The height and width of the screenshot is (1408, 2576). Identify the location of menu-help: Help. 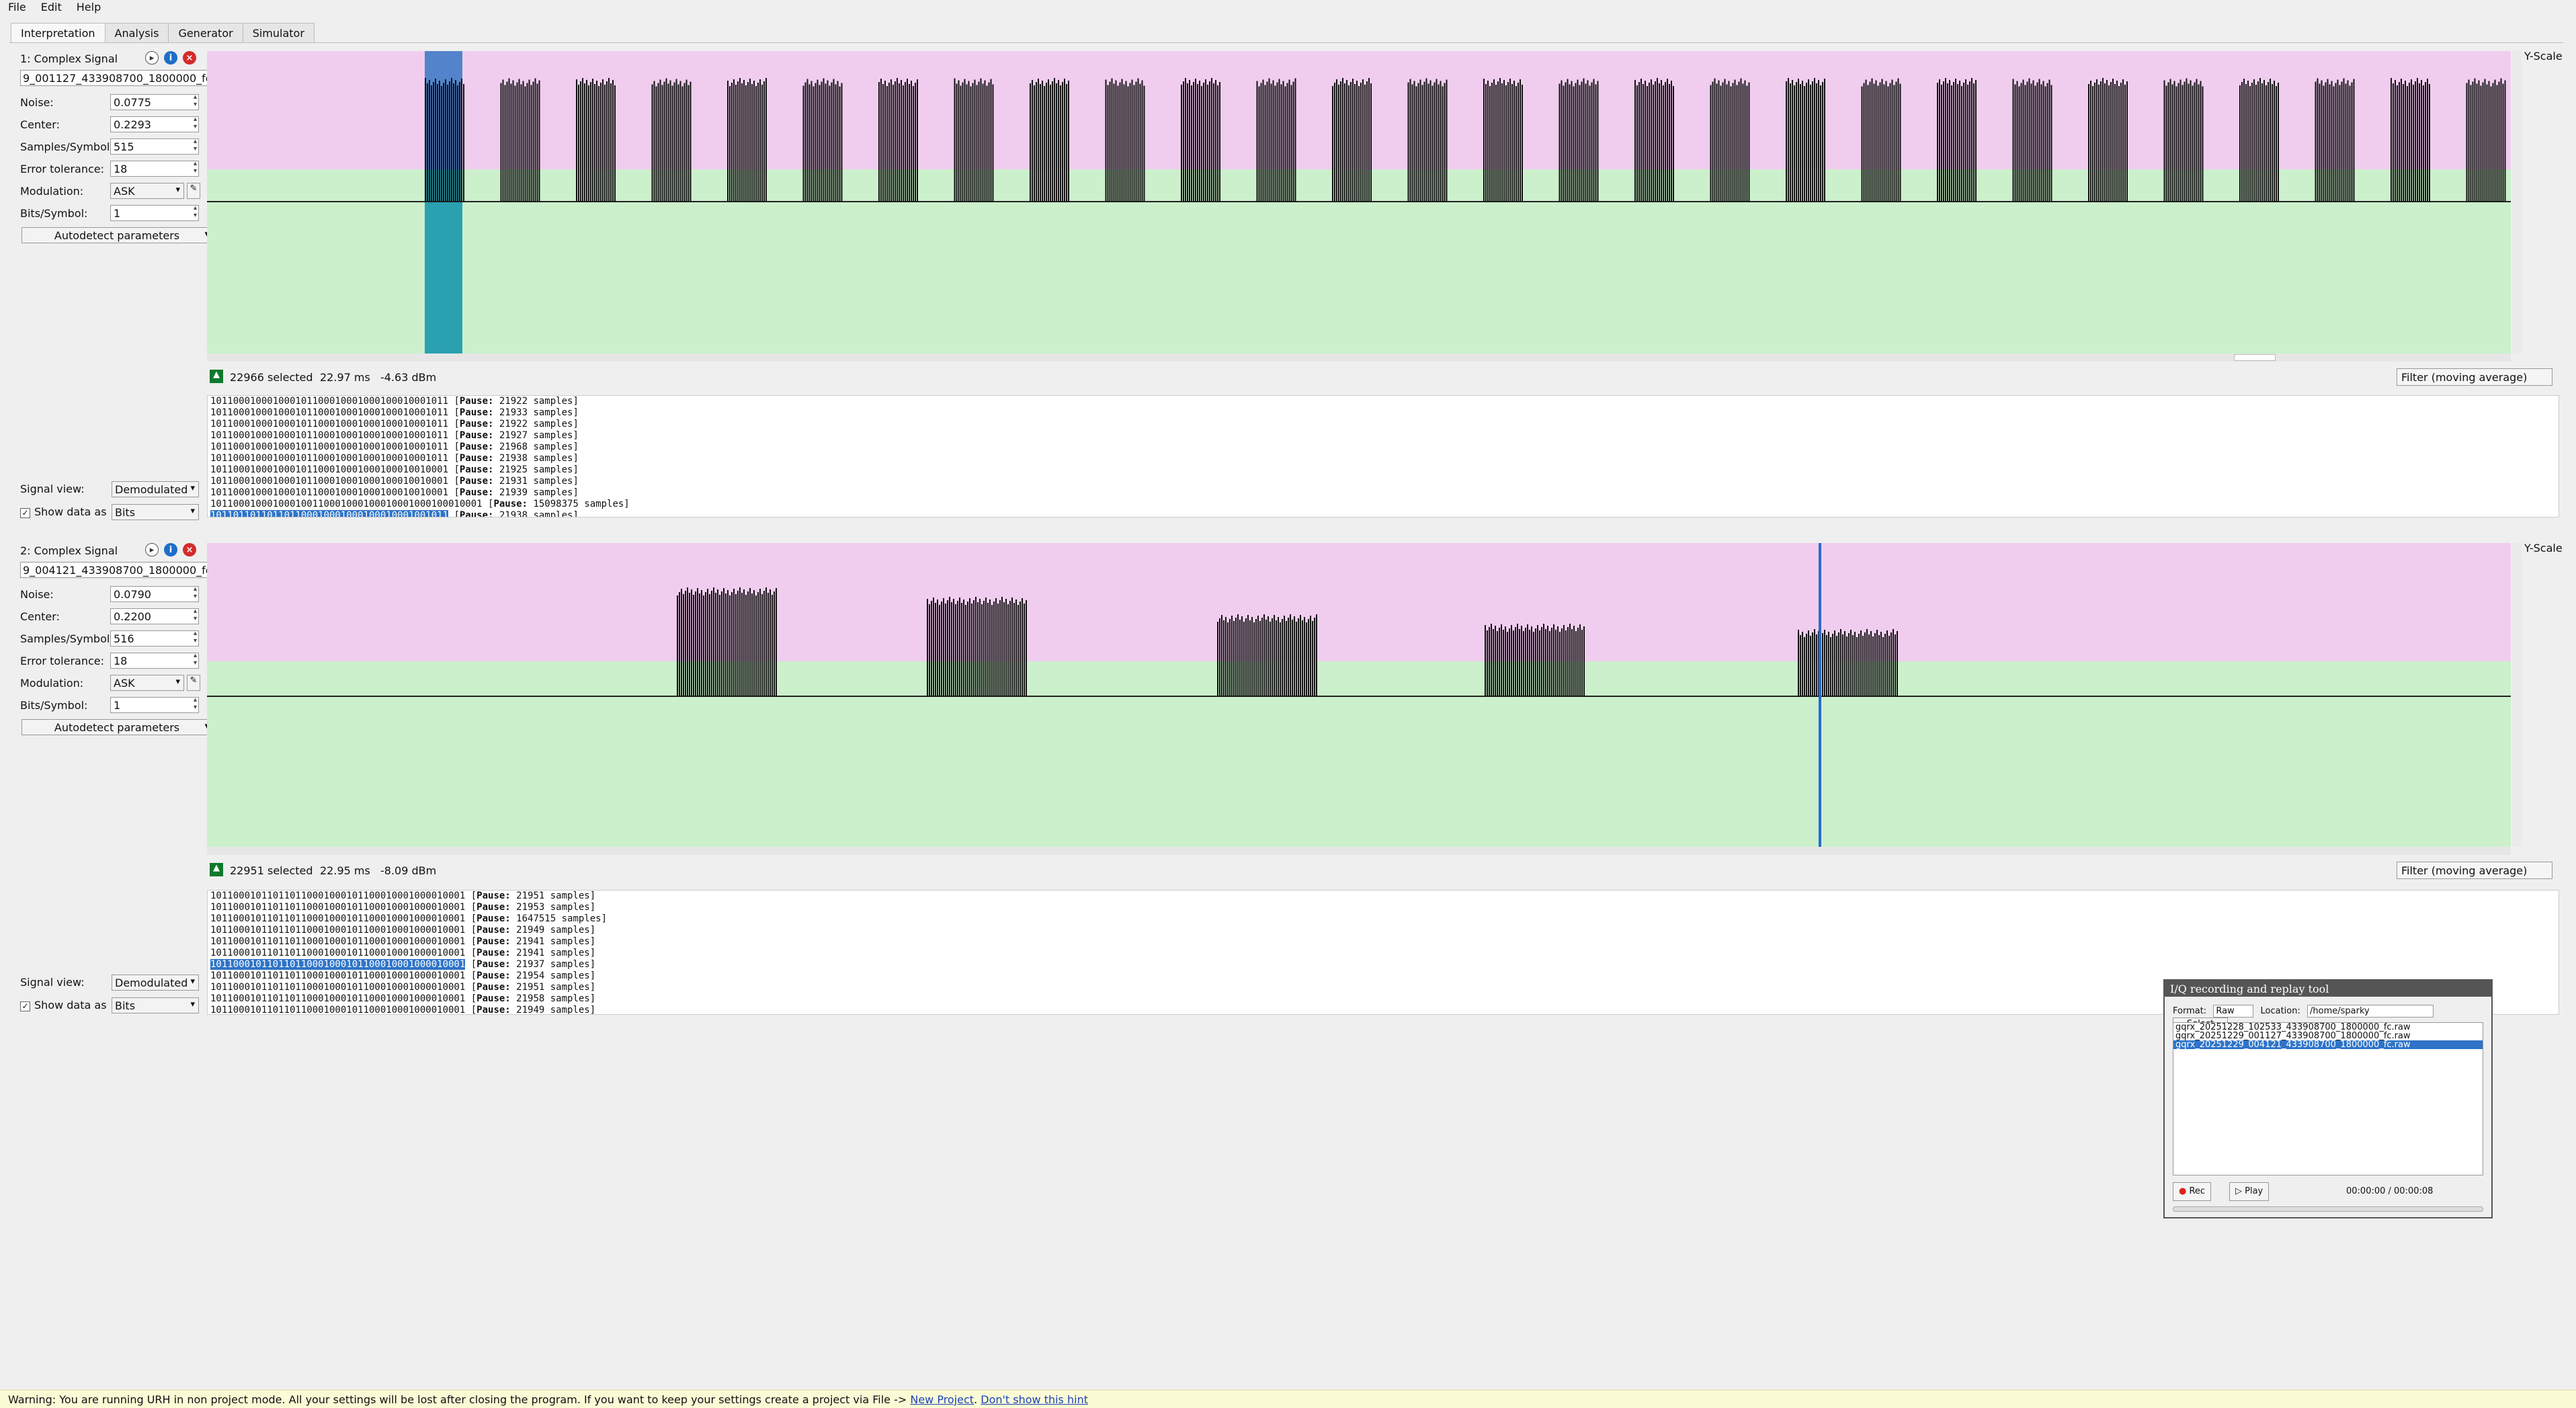
(88, 8).